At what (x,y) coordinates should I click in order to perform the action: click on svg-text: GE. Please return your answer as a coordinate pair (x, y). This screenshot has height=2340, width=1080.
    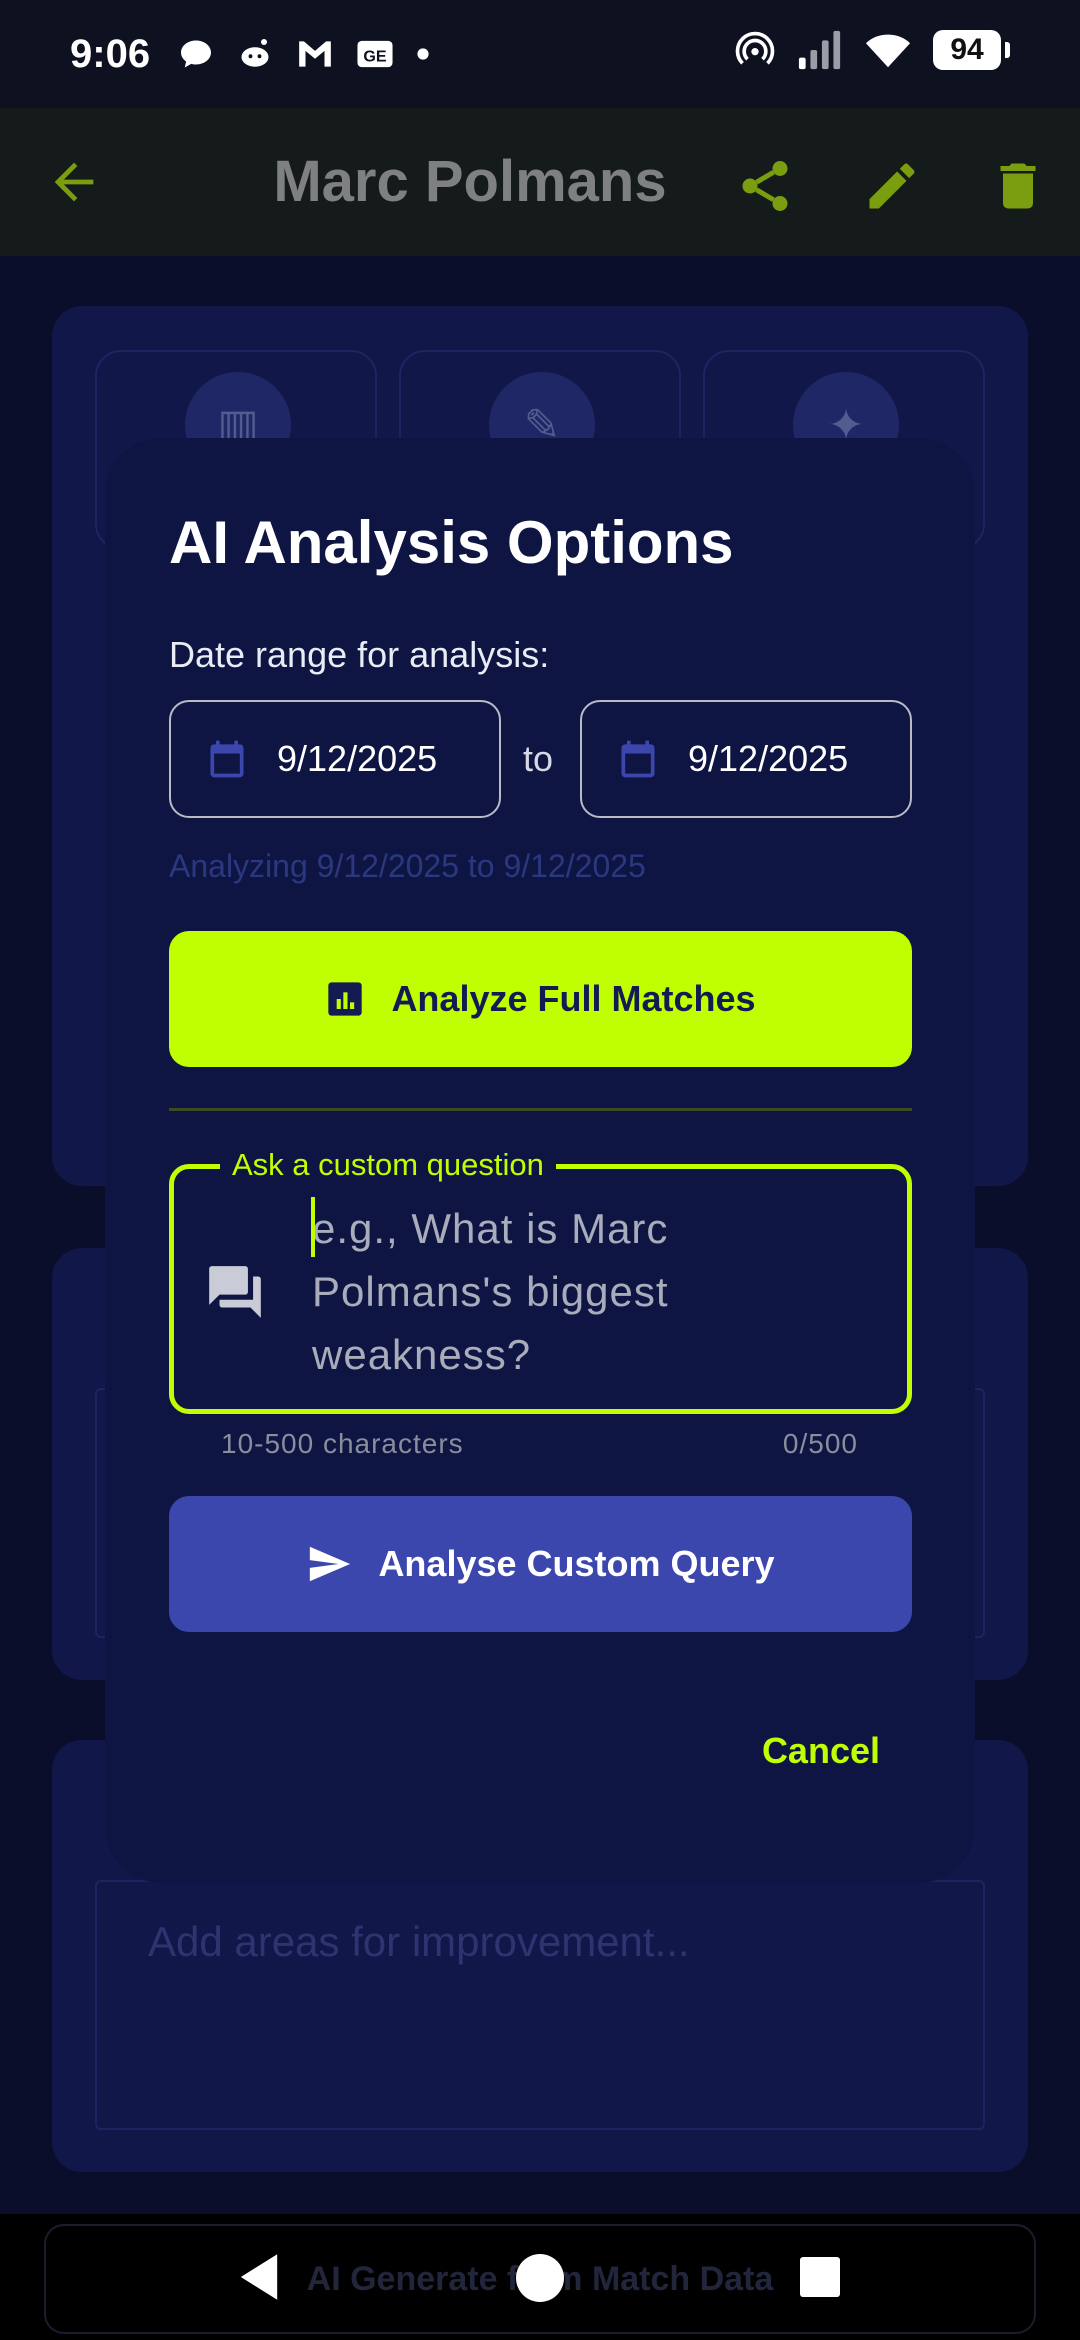
    Looking at the image, I should click on (374, 56).